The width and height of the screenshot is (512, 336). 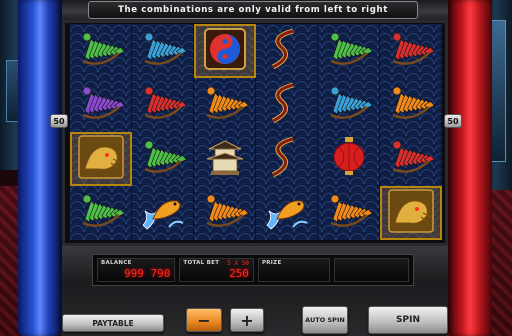 I want to click on increase-bet-button: +, so click(x=247, y=320).